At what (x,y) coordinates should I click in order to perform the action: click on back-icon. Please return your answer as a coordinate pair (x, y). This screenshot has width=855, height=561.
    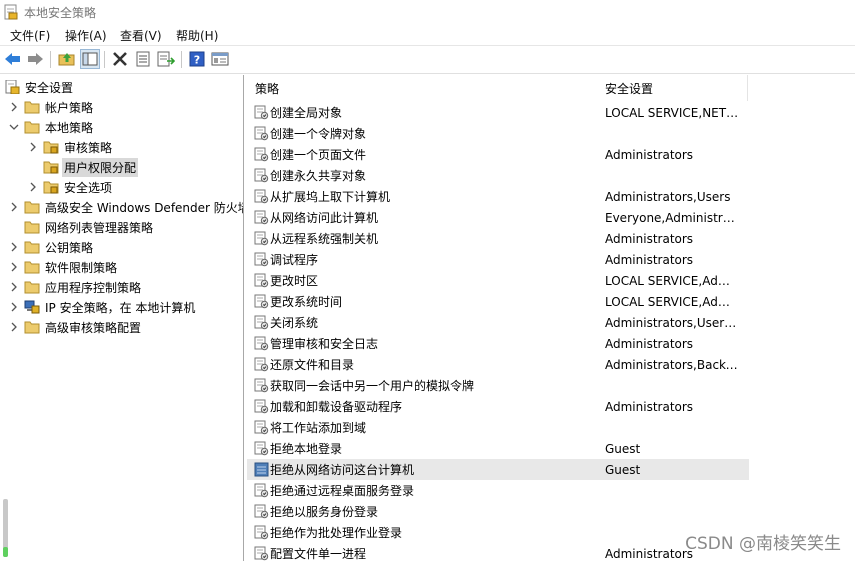
    Looking at the image, I should click on (13, 59).